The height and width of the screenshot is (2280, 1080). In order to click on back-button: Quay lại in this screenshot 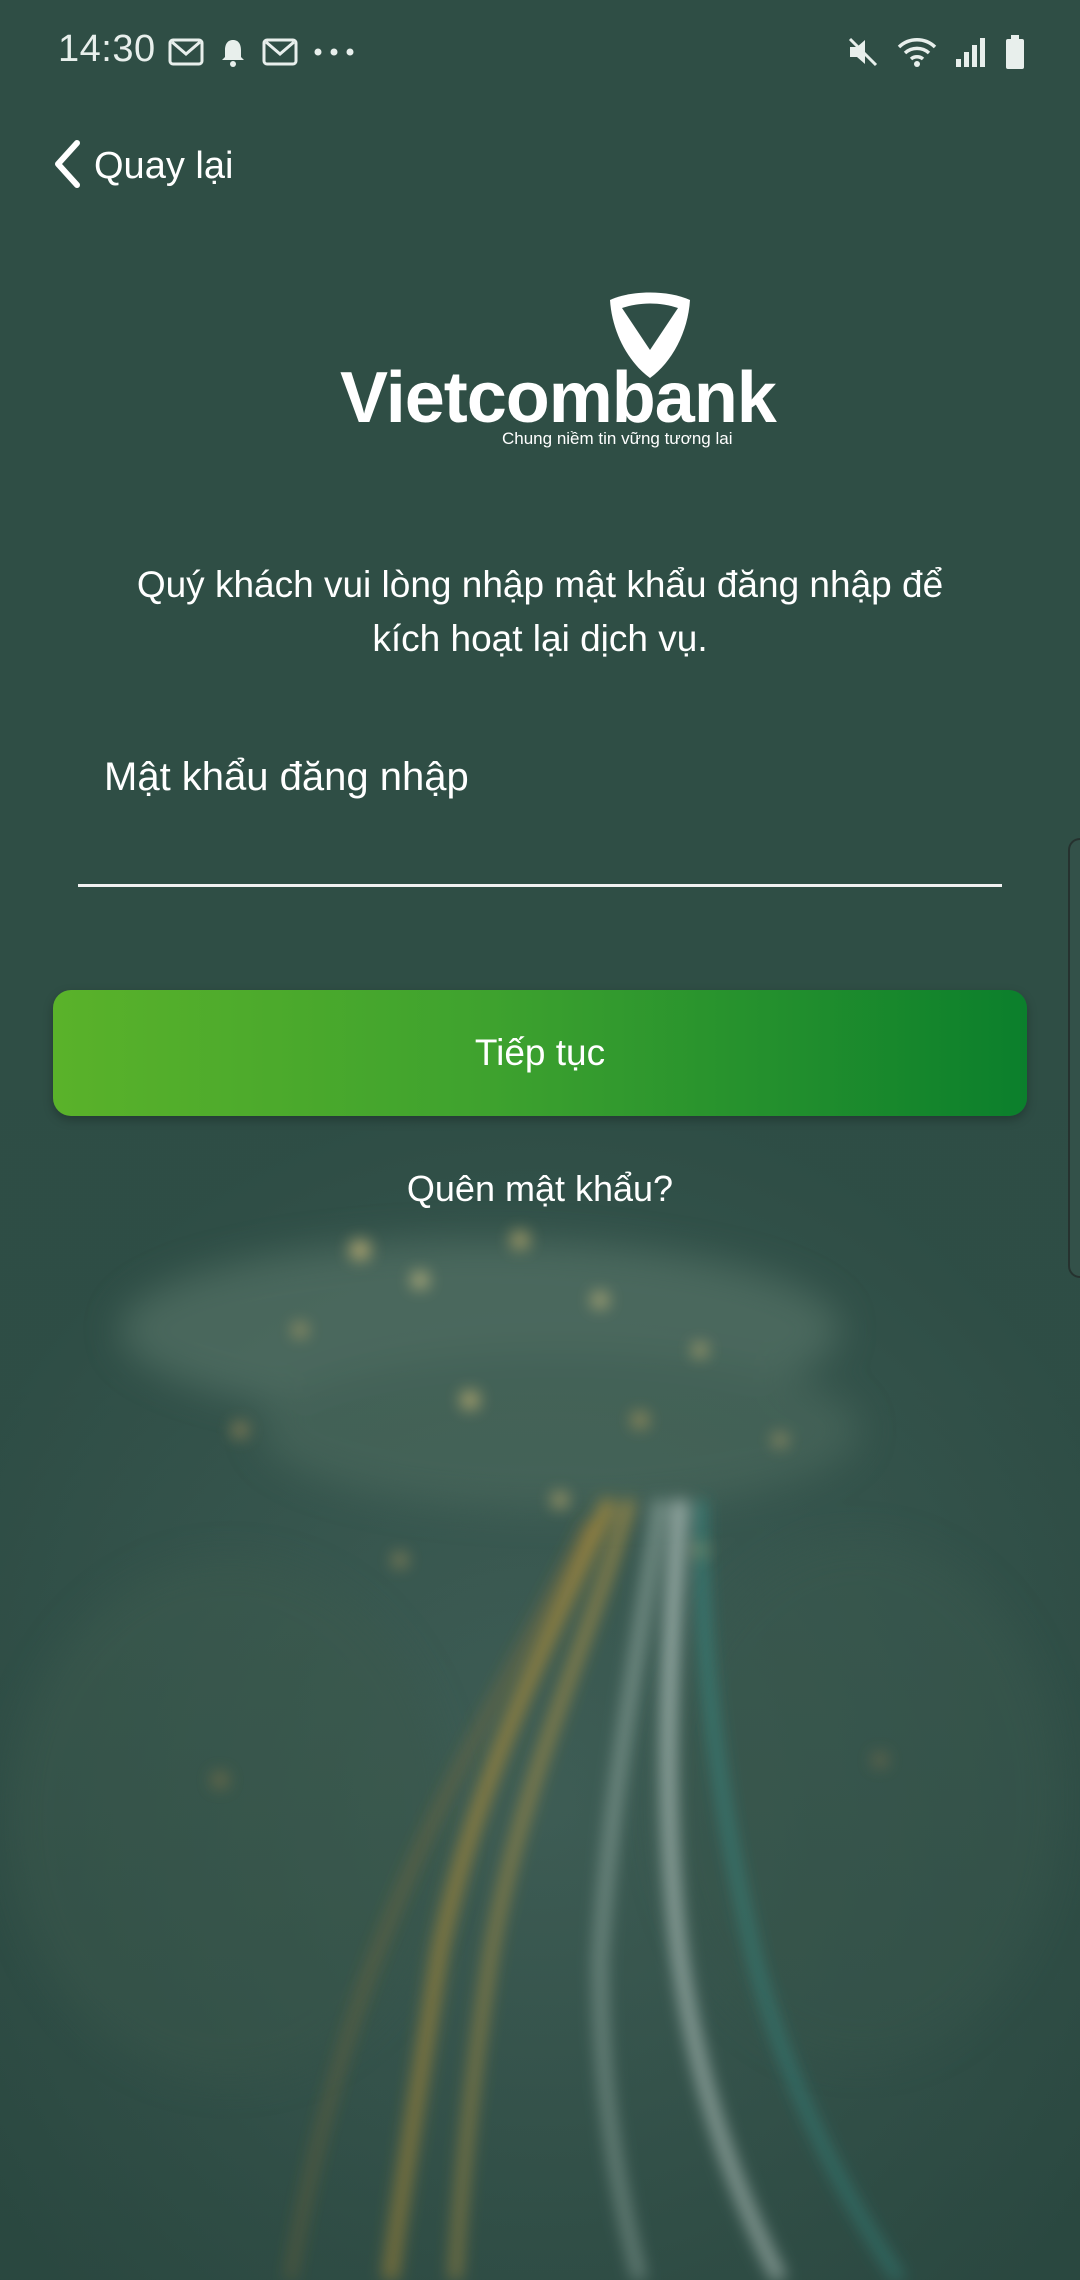, I will do `click(142, 166)`.